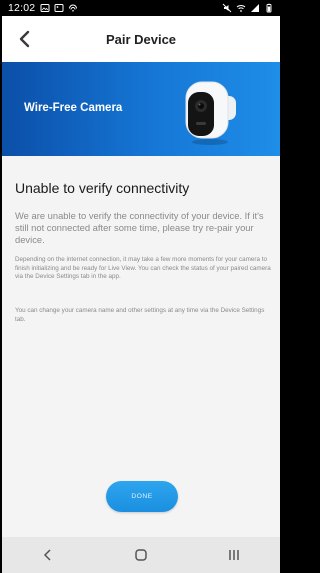 The image size is (320, 573). I want to click on nav-recents-button, so click(234, 555).